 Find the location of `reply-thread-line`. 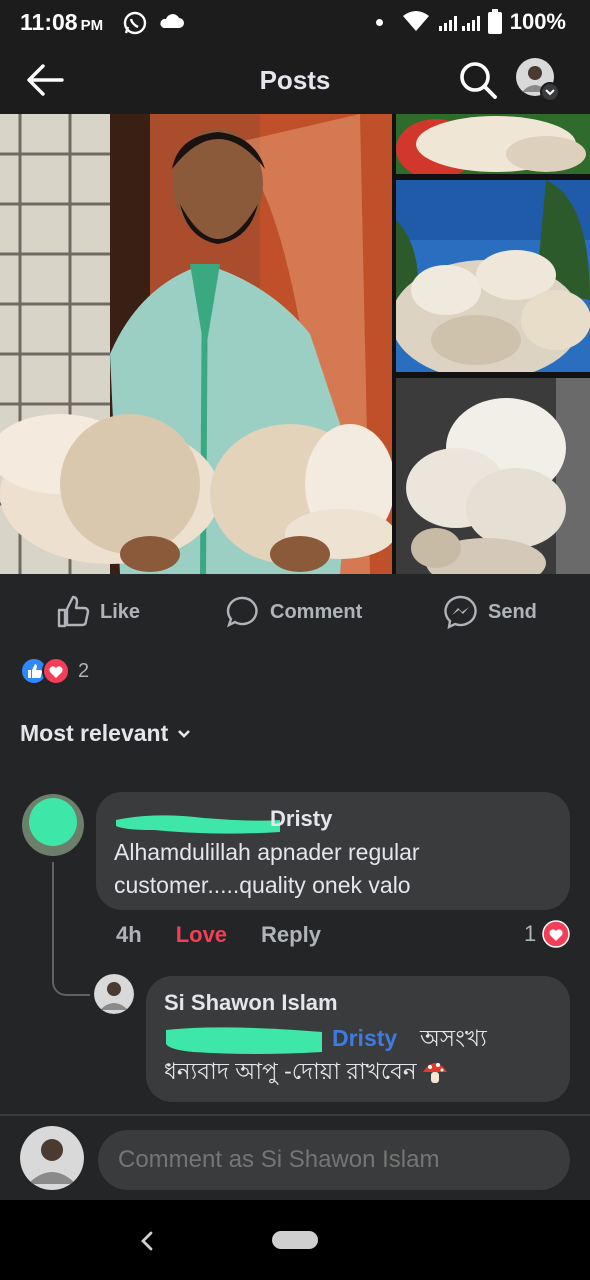

reply-thread-line is located at coordinates (71, 929).